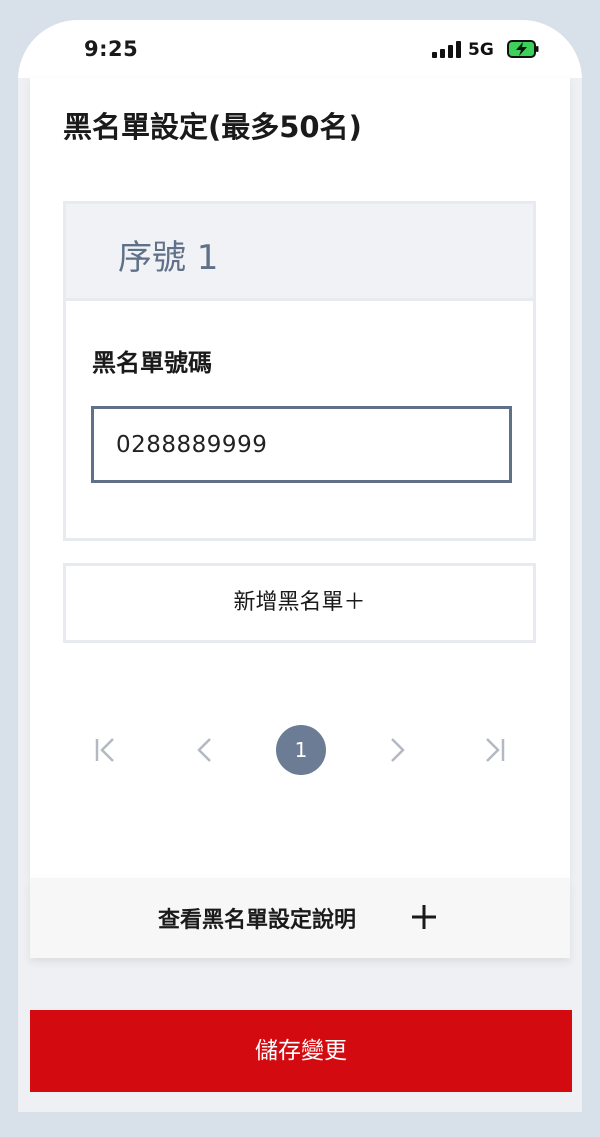 The width and height of the screenshot is (600, 1137). I want to click on battery-charging-icon, so click(523, 49).